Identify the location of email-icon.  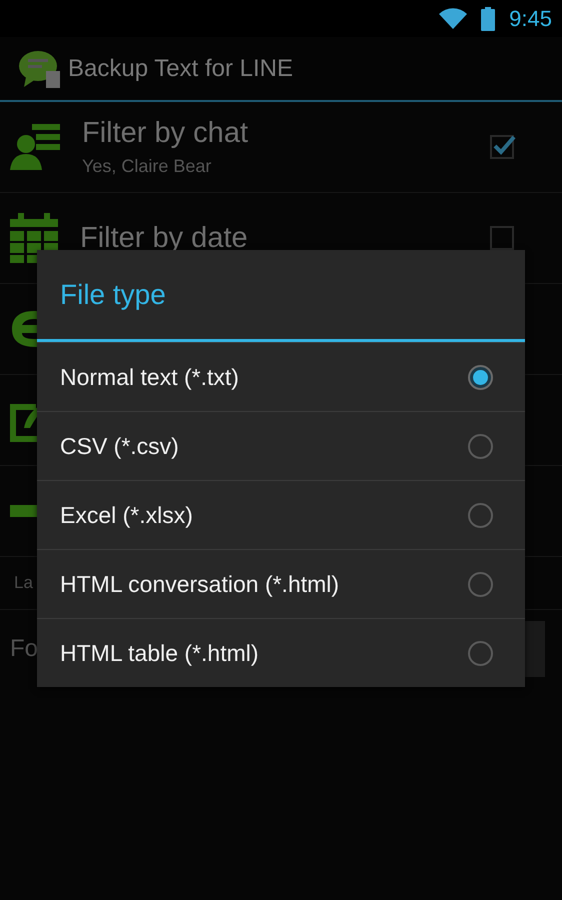
(23, 329).